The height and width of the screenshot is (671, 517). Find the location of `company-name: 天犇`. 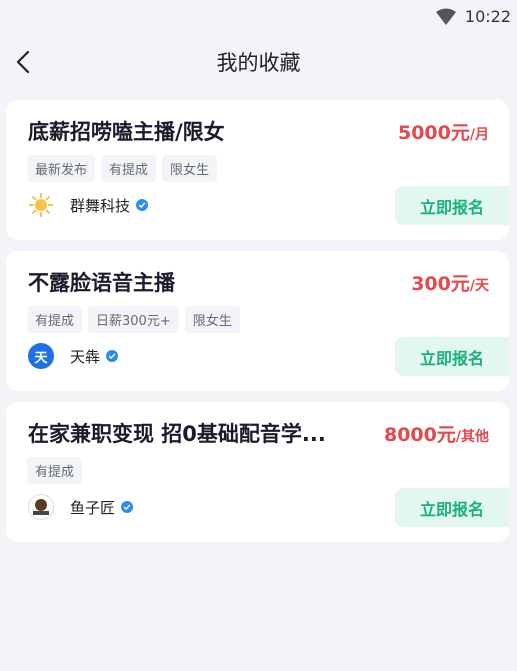

company-name: 天犇 is located at coordinates (85, 356).